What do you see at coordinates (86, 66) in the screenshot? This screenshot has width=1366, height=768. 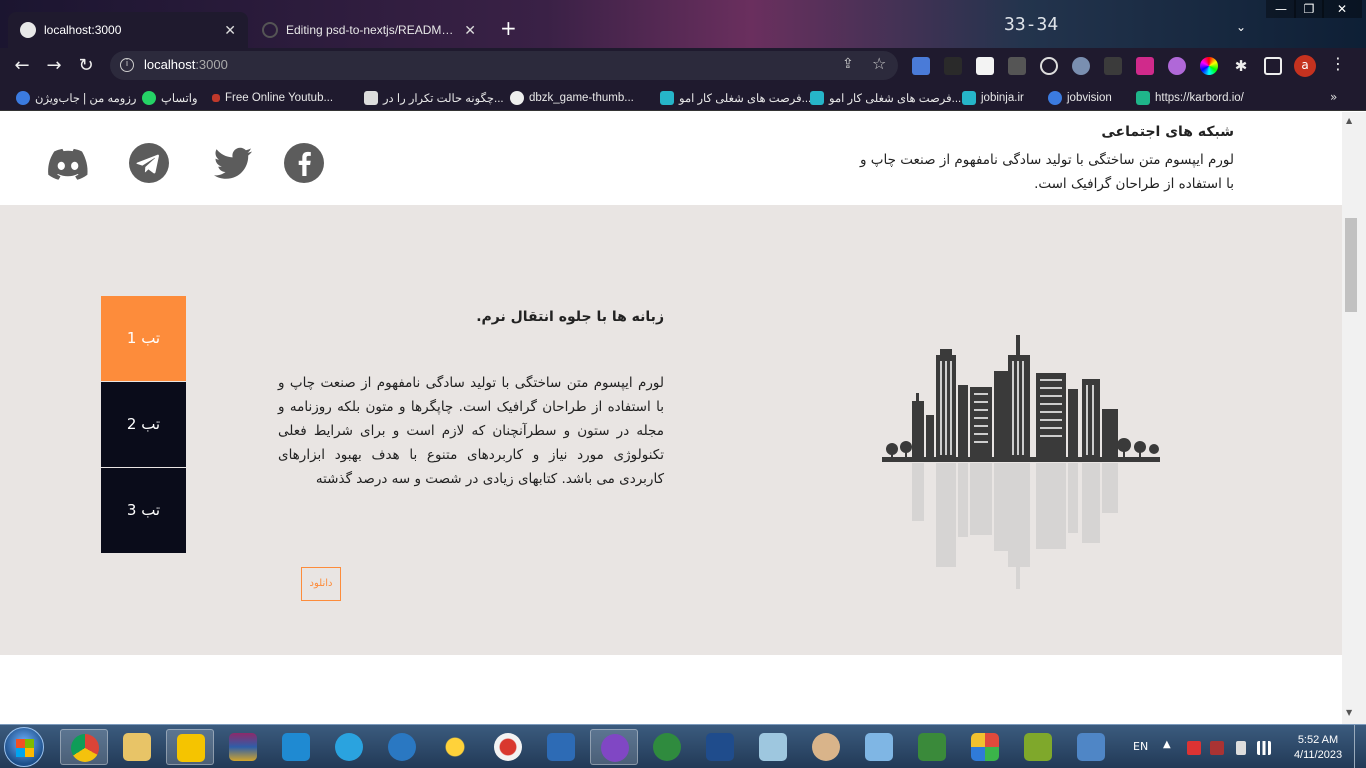 I see `reload-button: ↻` at bounding box center [86, 66].